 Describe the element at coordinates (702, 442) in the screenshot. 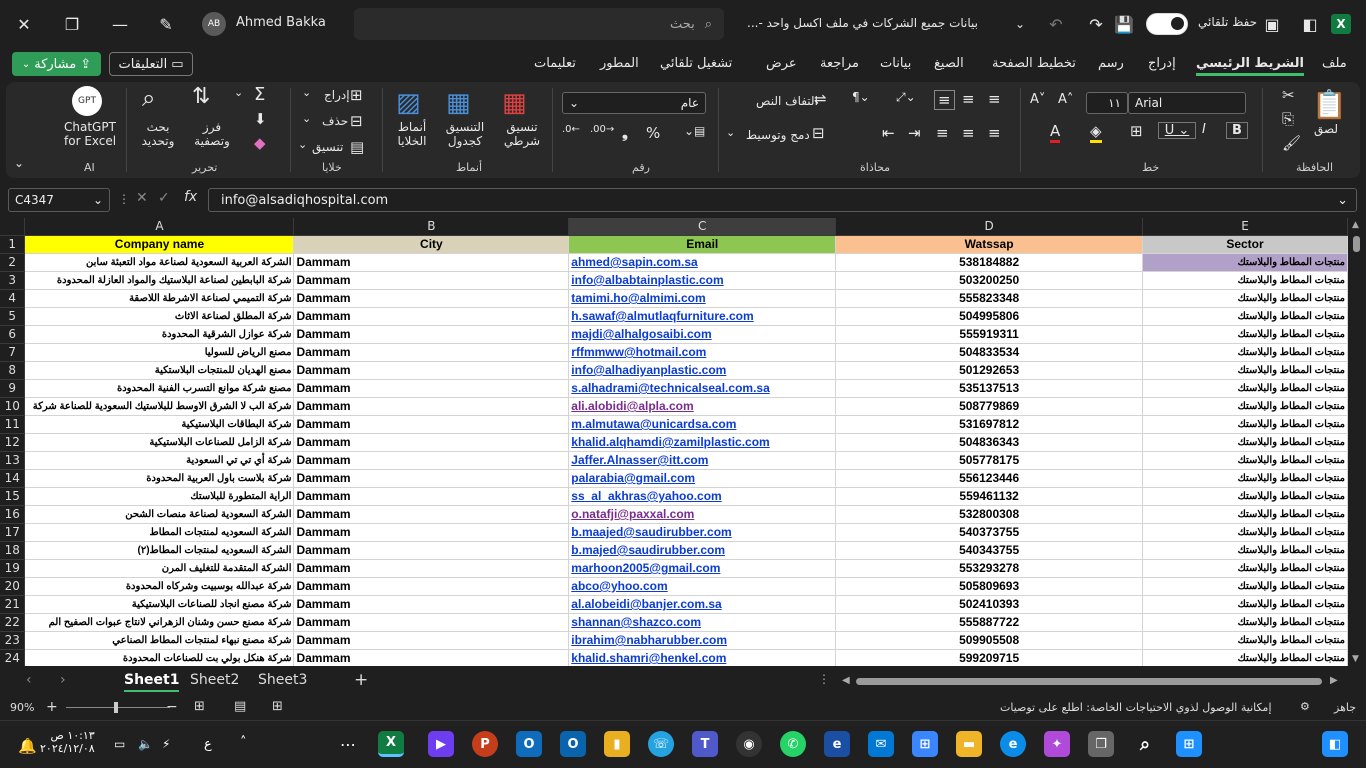

I see `cell-email: khalid.alqhamdi@zamilplastic.com` at that location.